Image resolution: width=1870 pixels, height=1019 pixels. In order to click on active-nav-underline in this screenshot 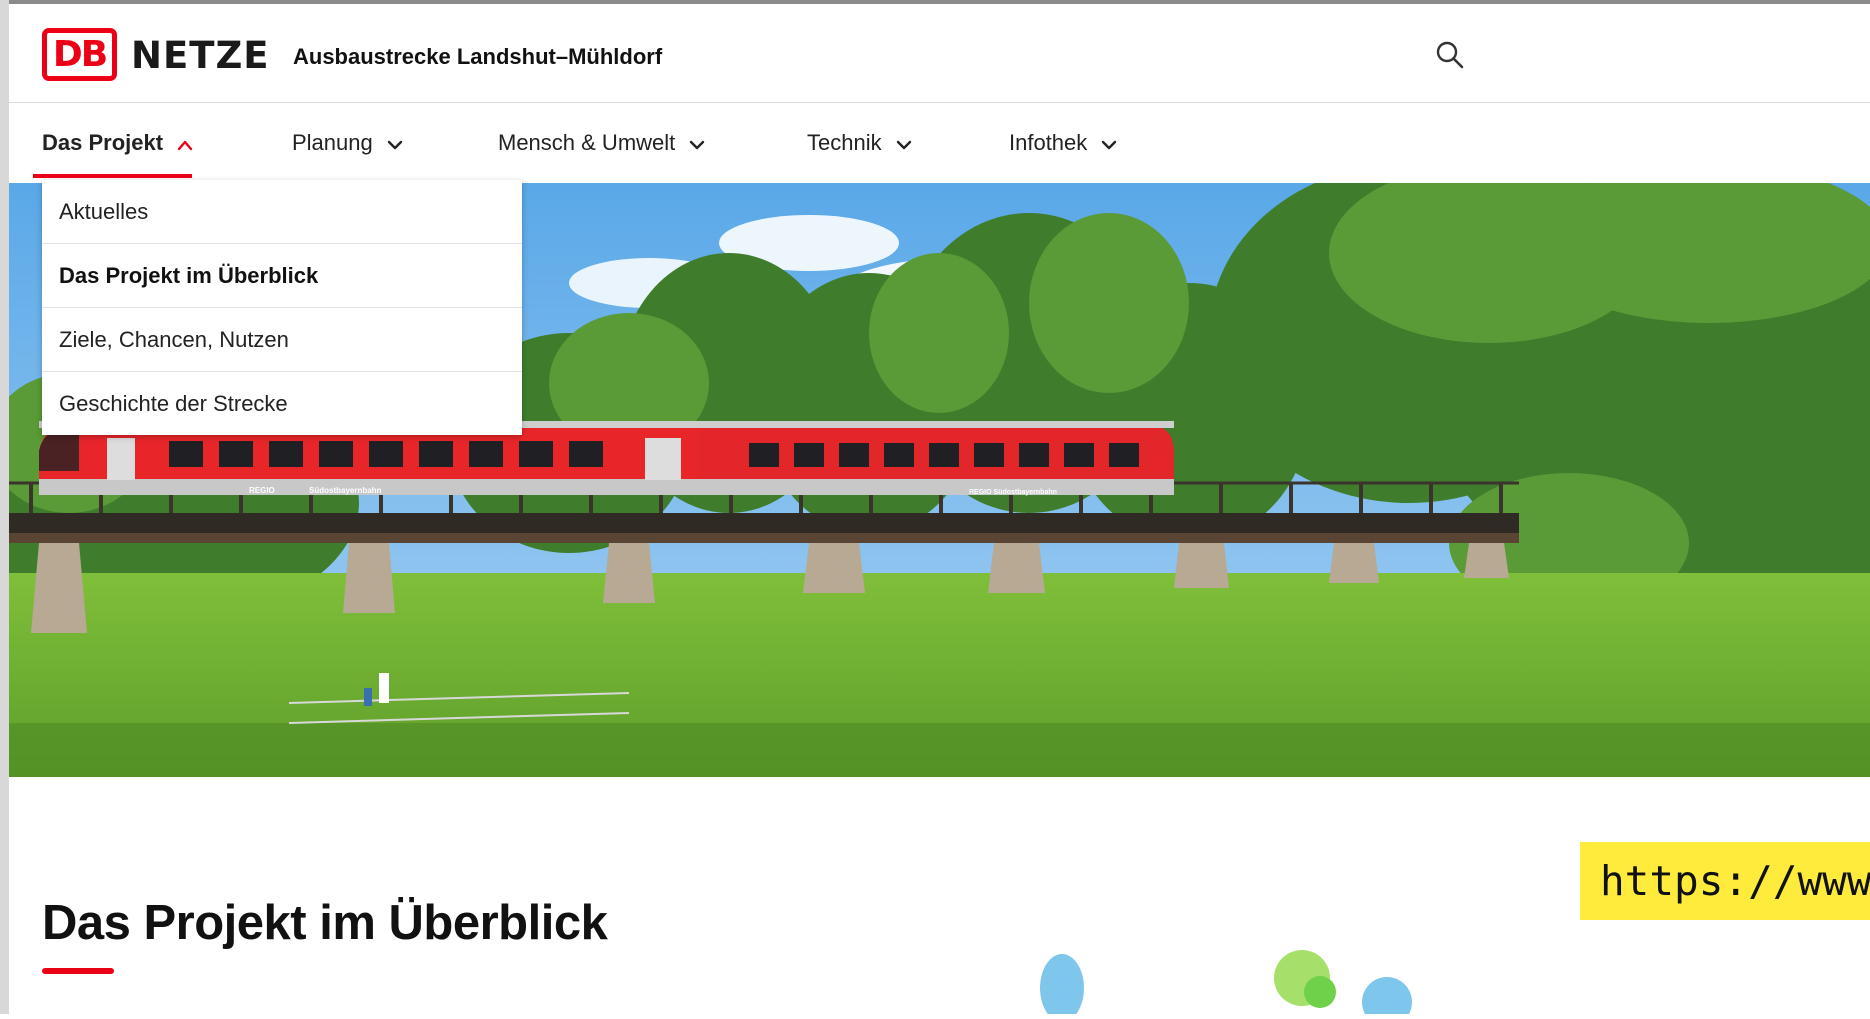, I will do `click(112, 176)`.